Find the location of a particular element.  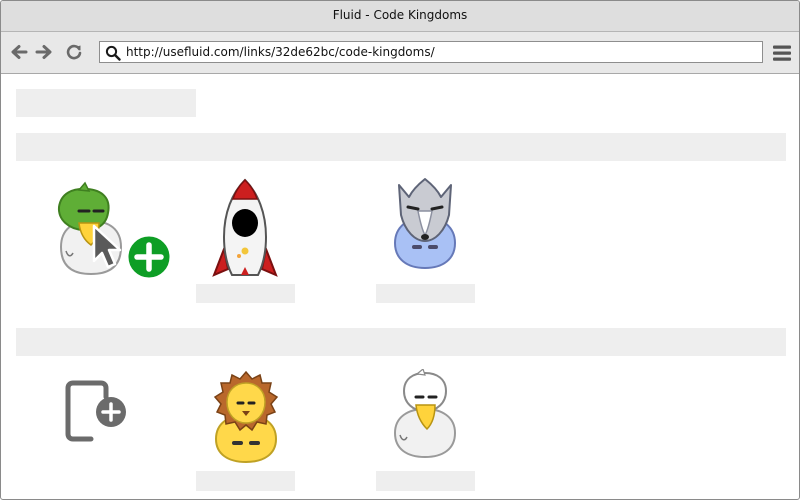

search-icon is located at coordinates (113, 53).